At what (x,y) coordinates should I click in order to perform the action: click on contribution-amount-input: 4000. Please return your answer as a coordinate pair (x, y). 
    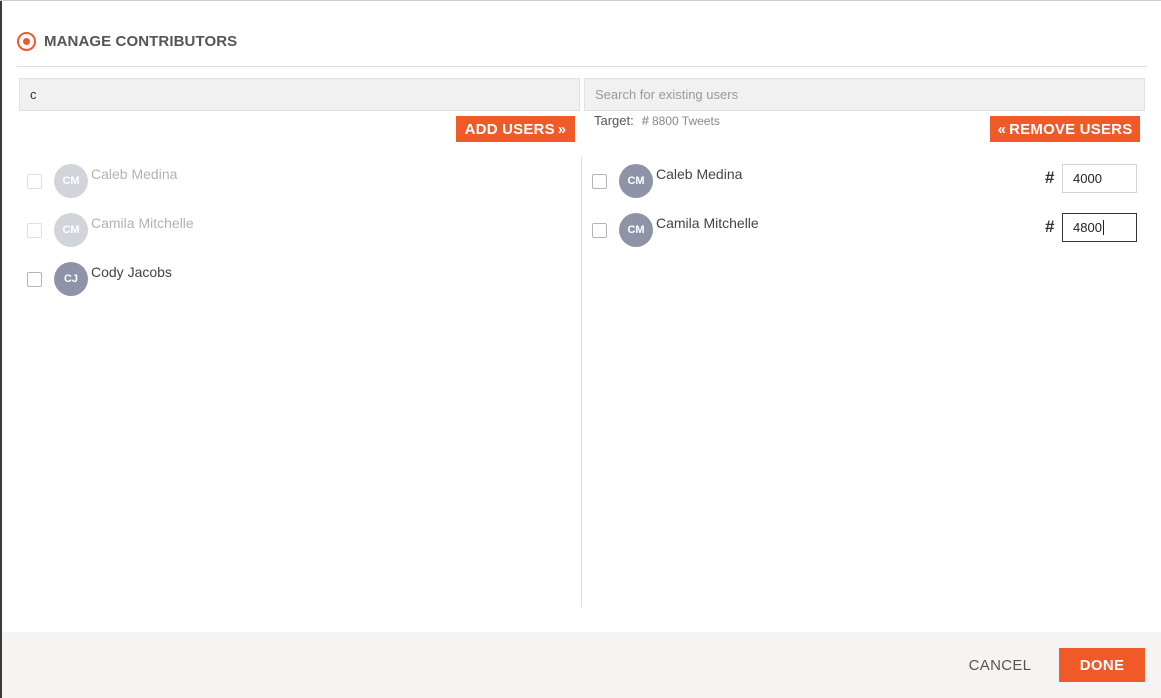
    Looking at the image, I should click on (1099, 178).